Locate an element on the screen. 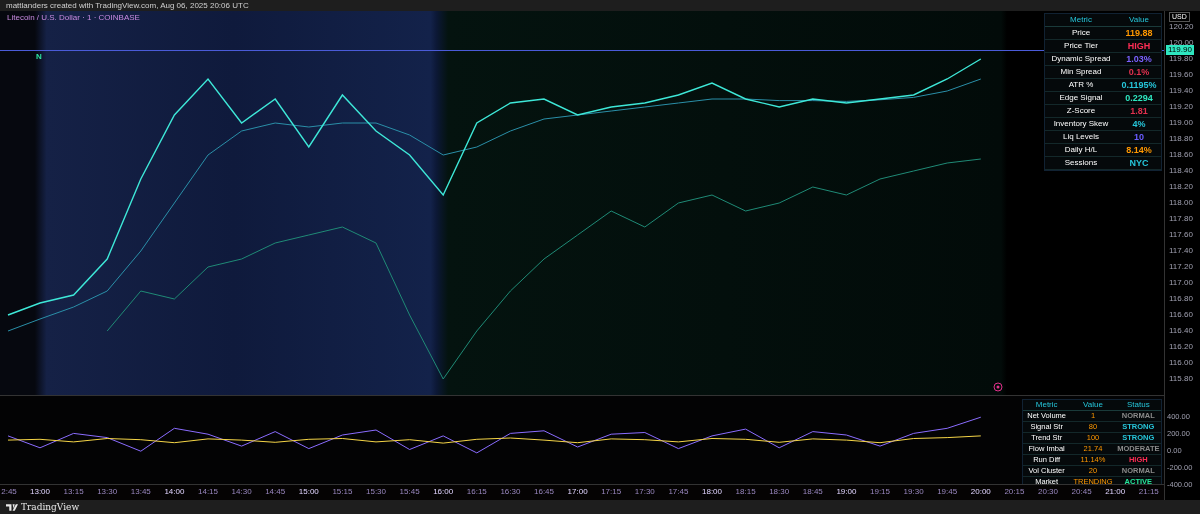 This screenshot has width=1200, height=514. table-cell-text: Price is located at coordinates (1081, 33).